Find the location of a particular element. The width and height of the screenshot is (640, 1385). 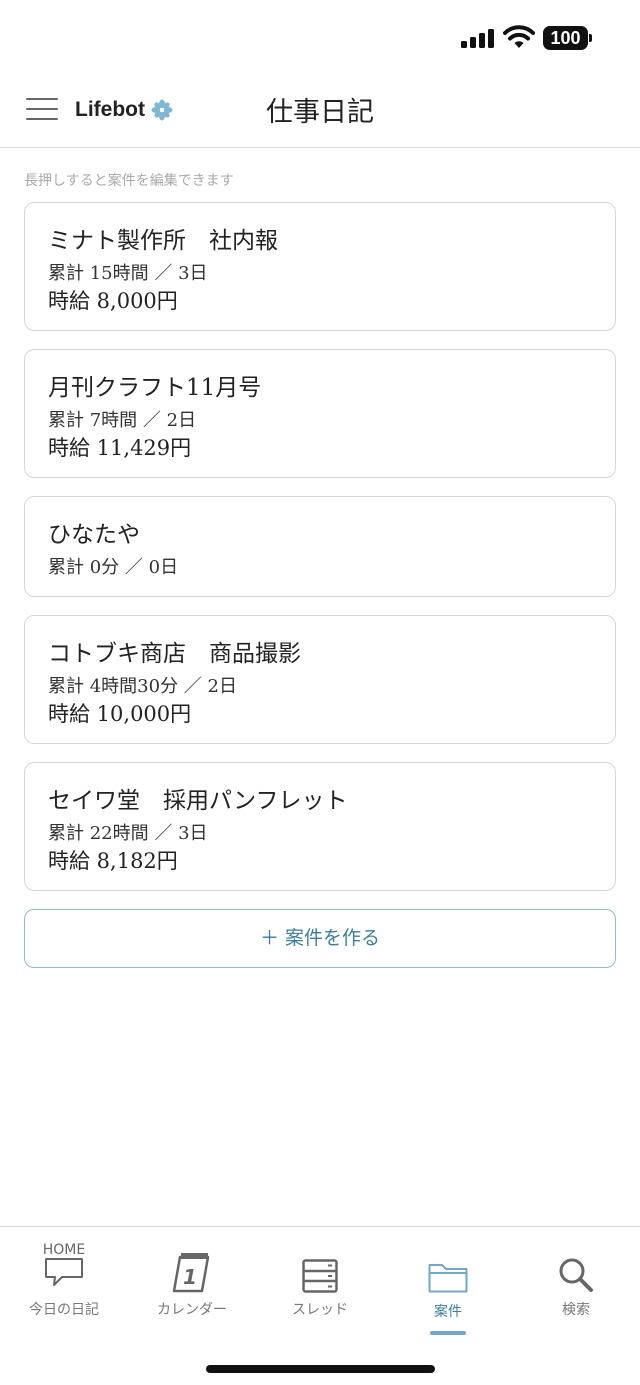

project-total: 累計 22時間 ／ 3日 is located at coordinates (128, 833).